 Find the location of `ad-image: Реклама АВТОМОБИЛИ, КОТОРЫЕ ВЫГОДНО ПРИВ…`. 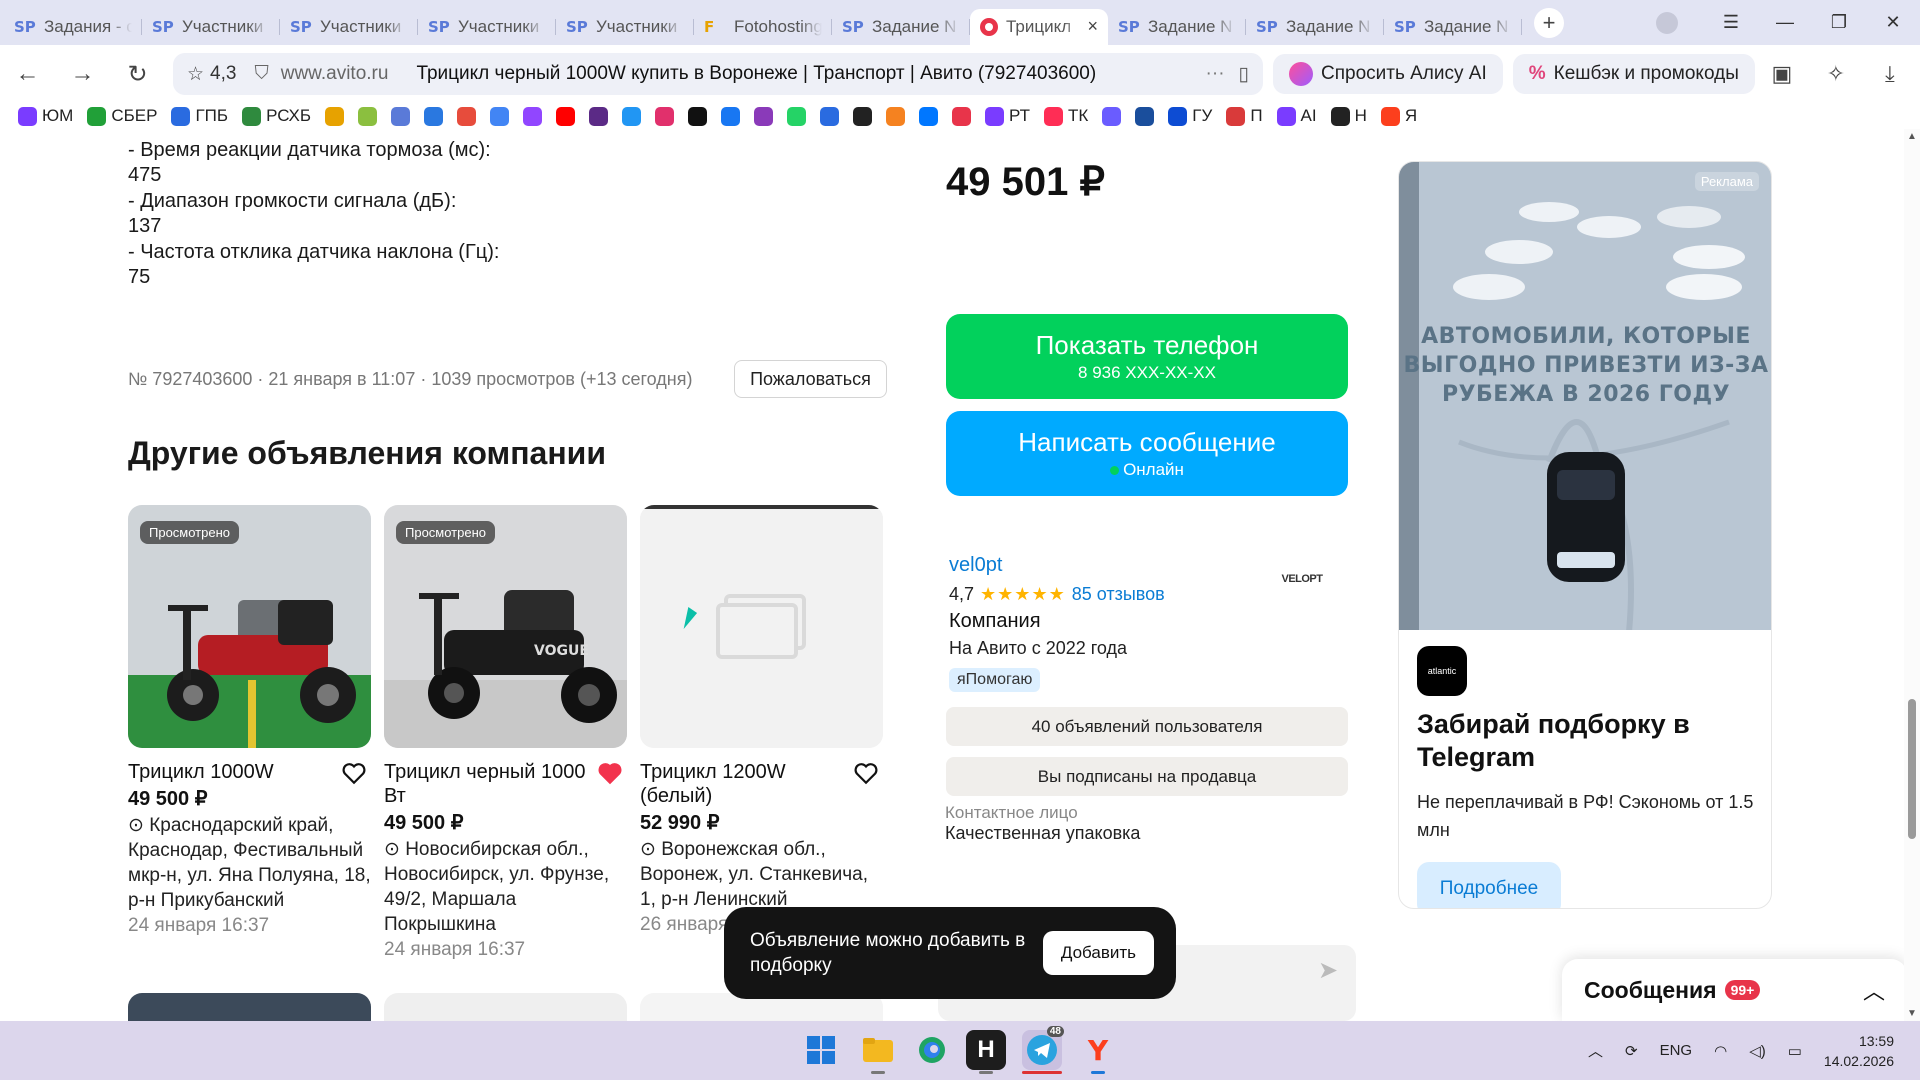

ad-image: Реклама АВТОМОБИЛИ, КОТОРЫЕ ВЫГОДНО ПРИВ… is located at coordinates (1585, 396).